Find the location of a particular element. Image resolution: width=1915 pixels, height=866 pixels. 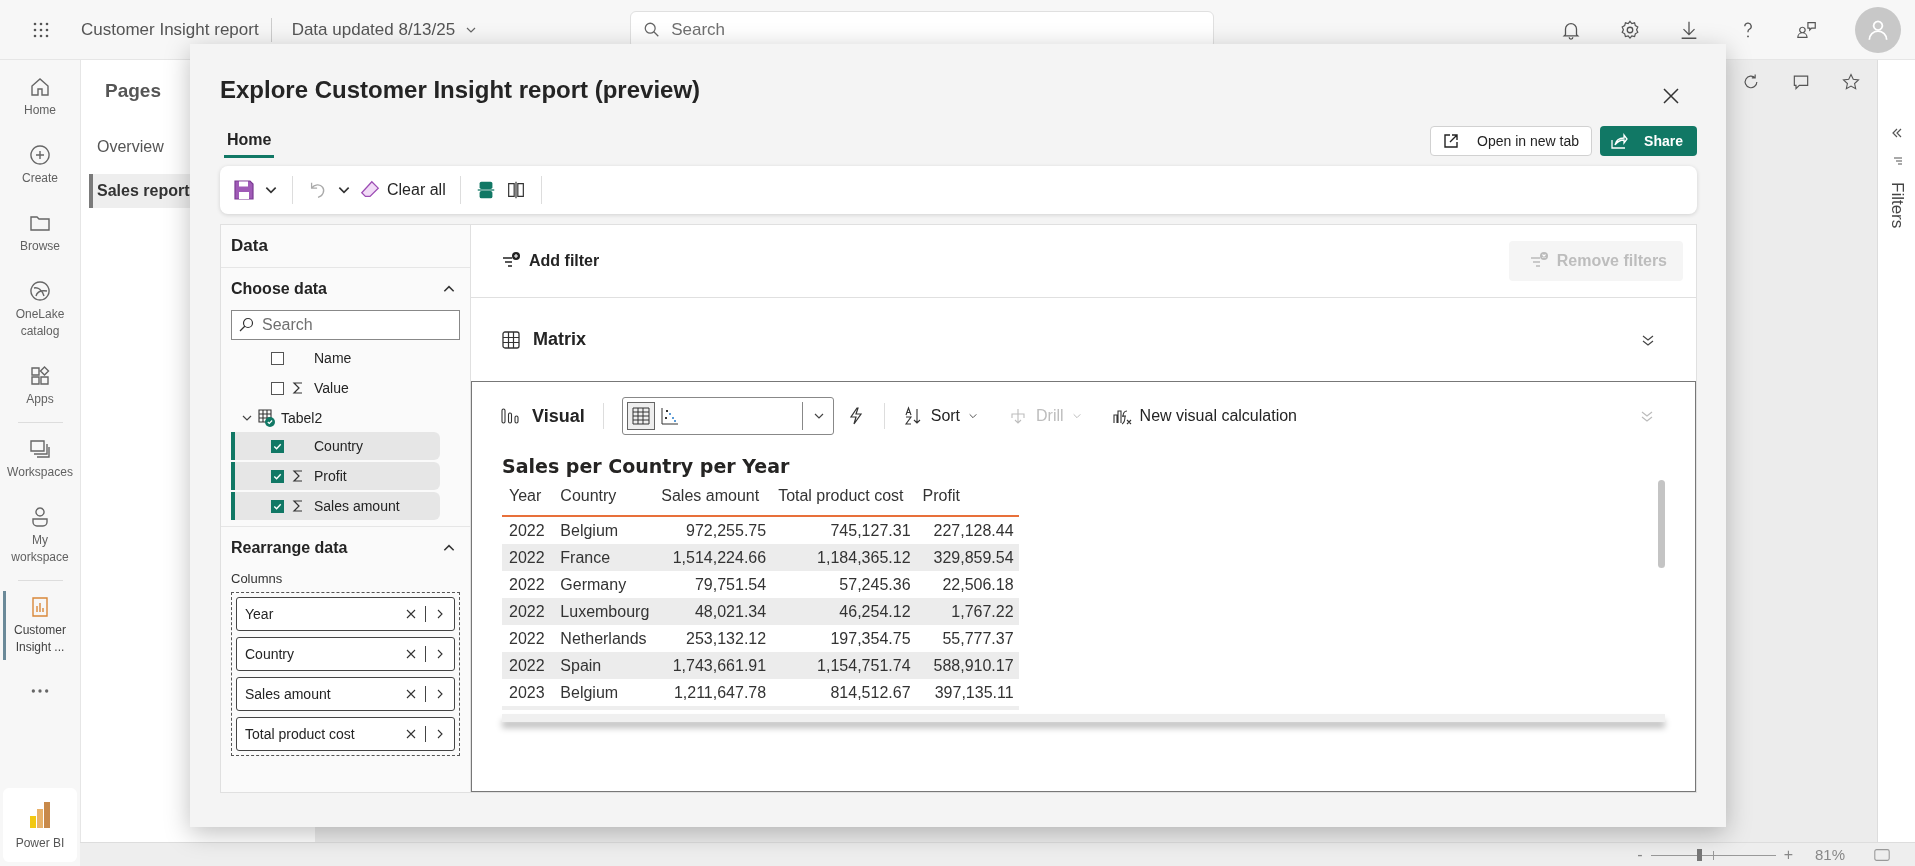

table-cell: 253,132.12 is located at coordinates (713, 638).